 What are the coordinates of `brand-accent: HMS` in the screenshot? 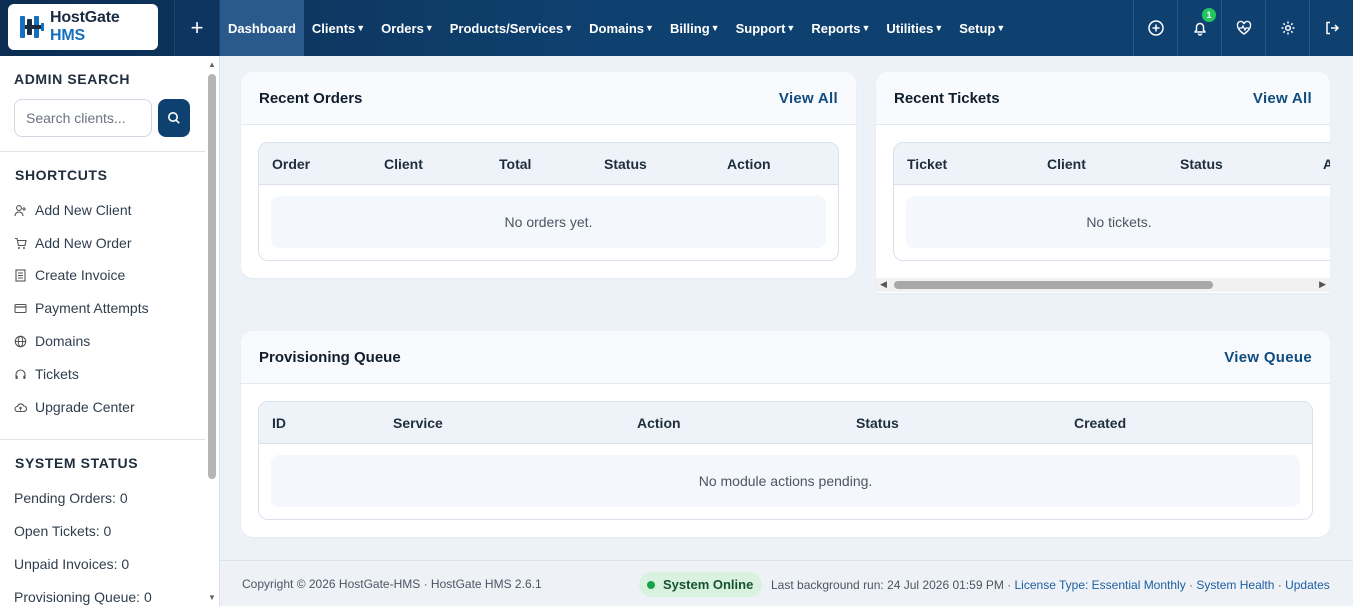 It's located at (67, 35).